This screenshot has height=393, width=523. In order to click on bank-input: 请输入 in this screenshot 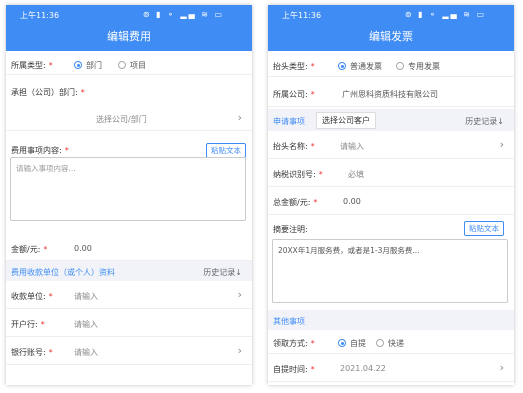, I will do `click(86, 324)`.